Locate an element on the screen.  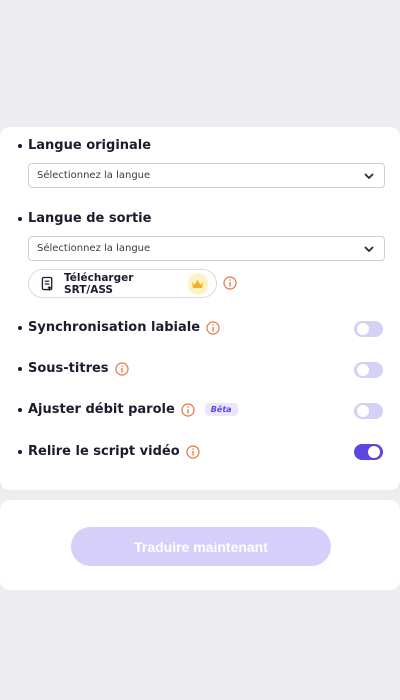
subtitles-toggle is located at coordinates (368, 370).